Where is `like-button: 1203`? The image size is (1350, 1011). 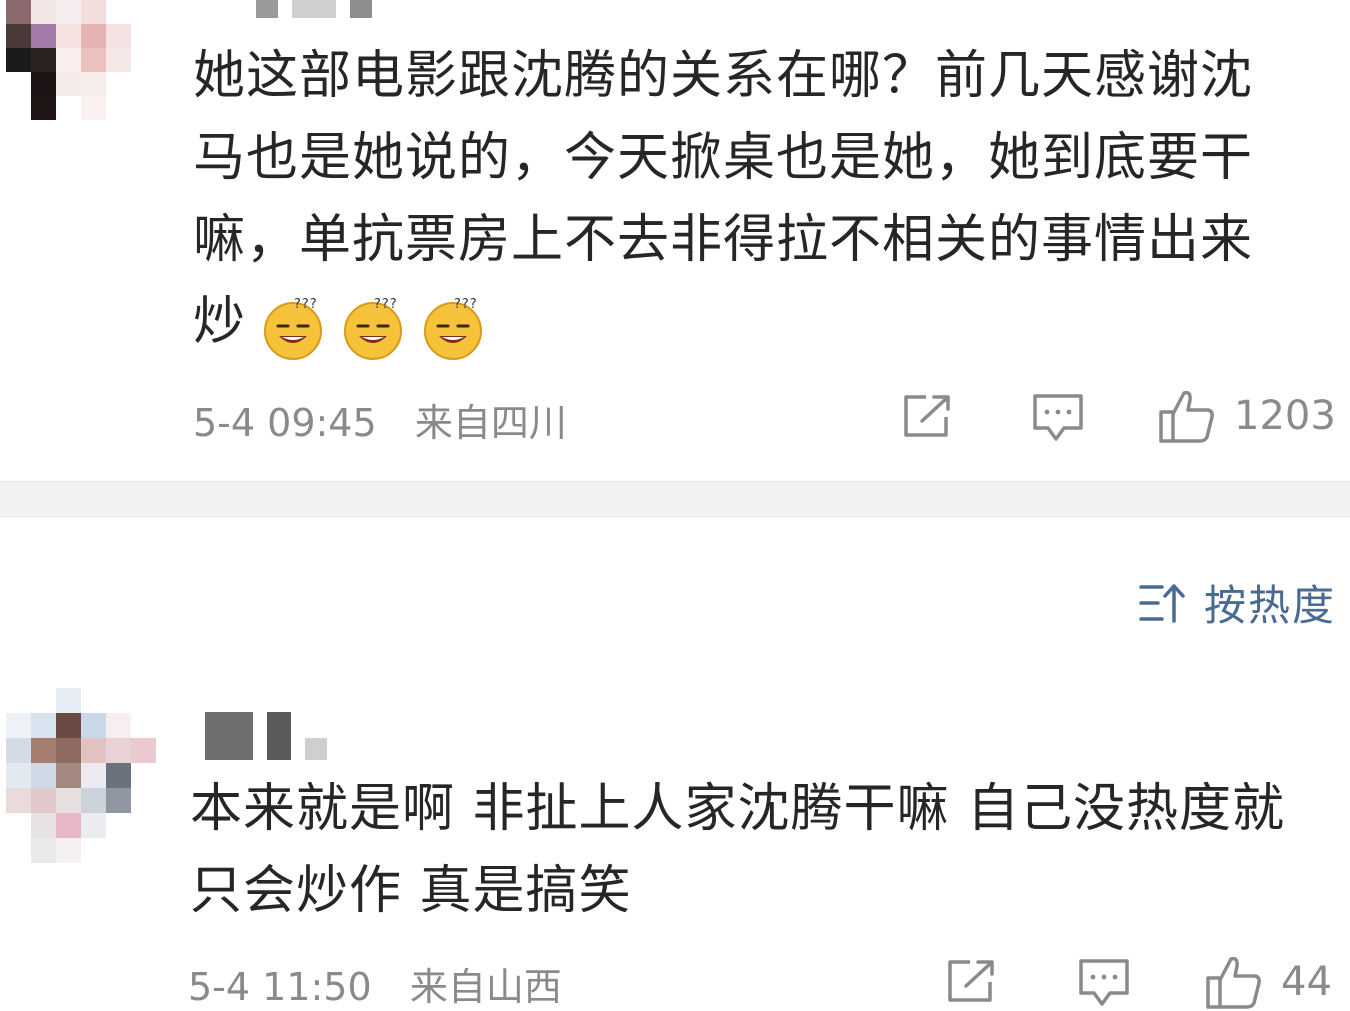 like-button: 1203 is located at coordinates (1247, 416).